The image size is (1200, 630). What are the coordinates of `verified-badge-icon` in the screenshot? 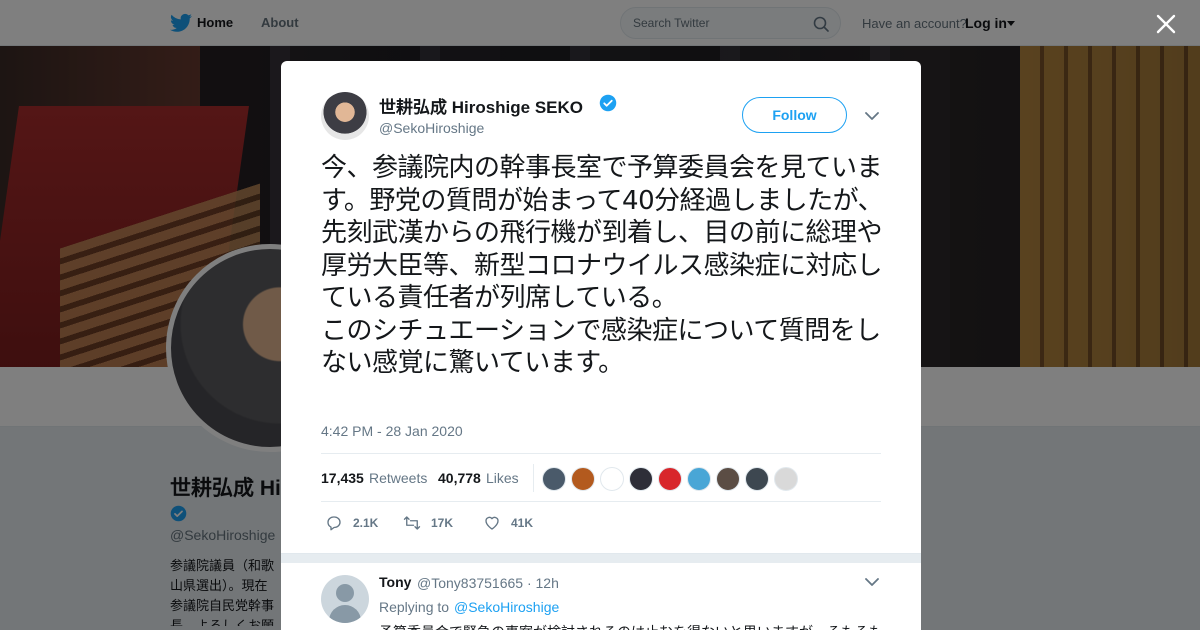 It's located at (608, 103).